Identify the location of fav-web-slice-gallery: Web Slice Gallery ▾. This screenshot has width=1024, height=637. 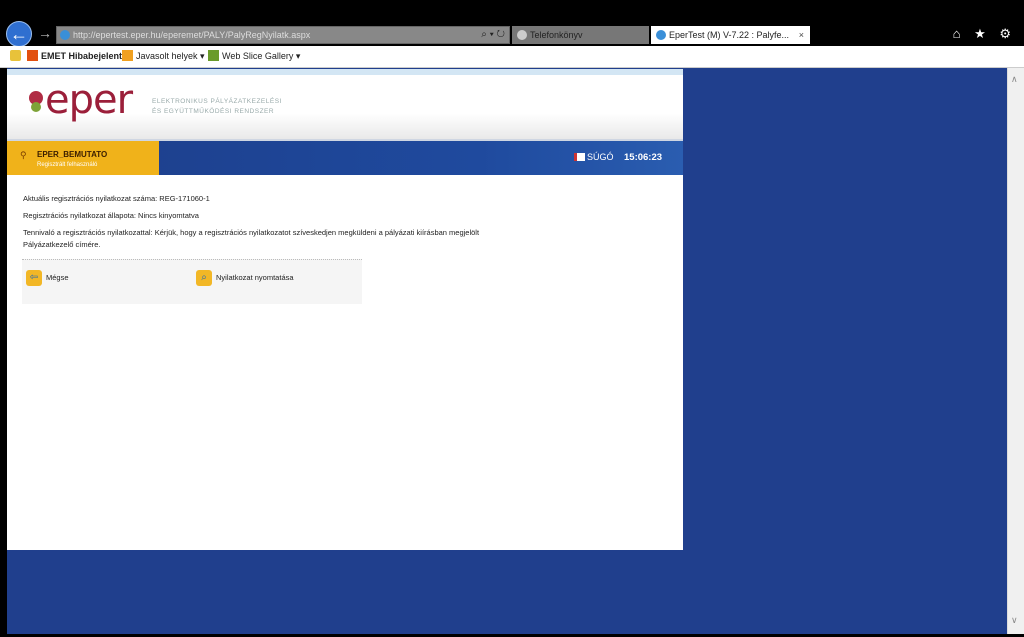
(254, 56).